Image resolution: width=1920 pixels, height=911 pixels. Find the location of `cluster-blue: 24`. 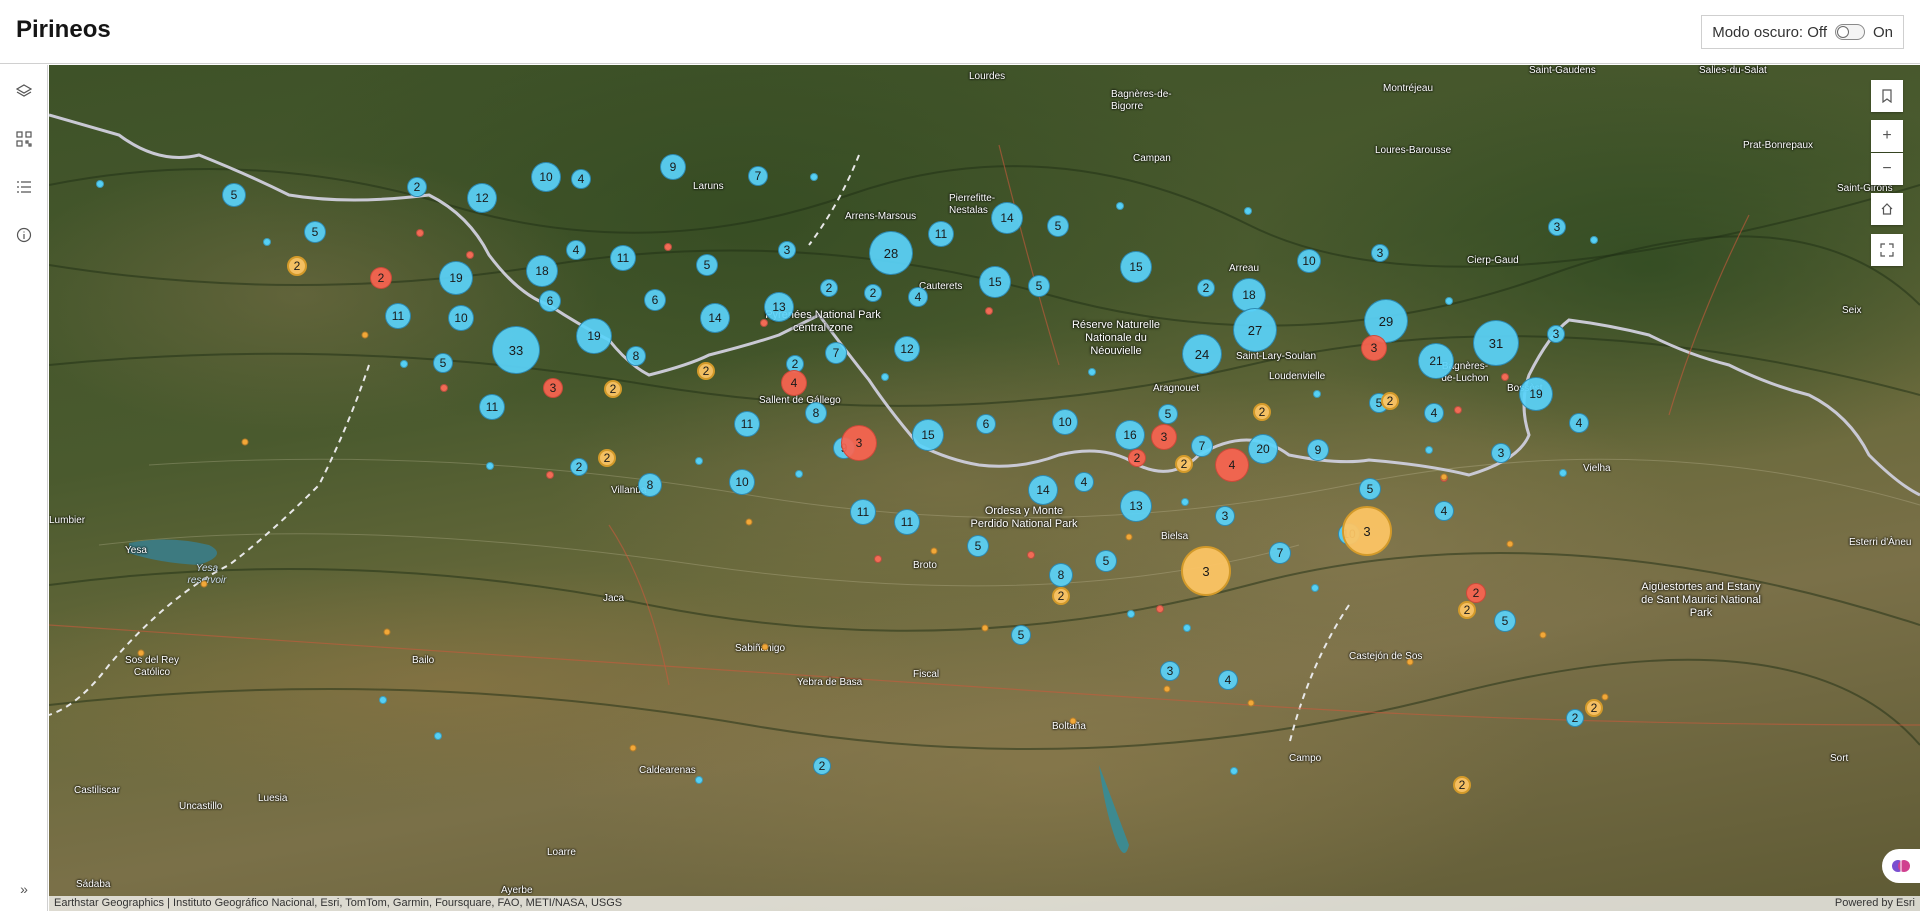

cluster-blue: 24 is located at coordinates (1202, 354).